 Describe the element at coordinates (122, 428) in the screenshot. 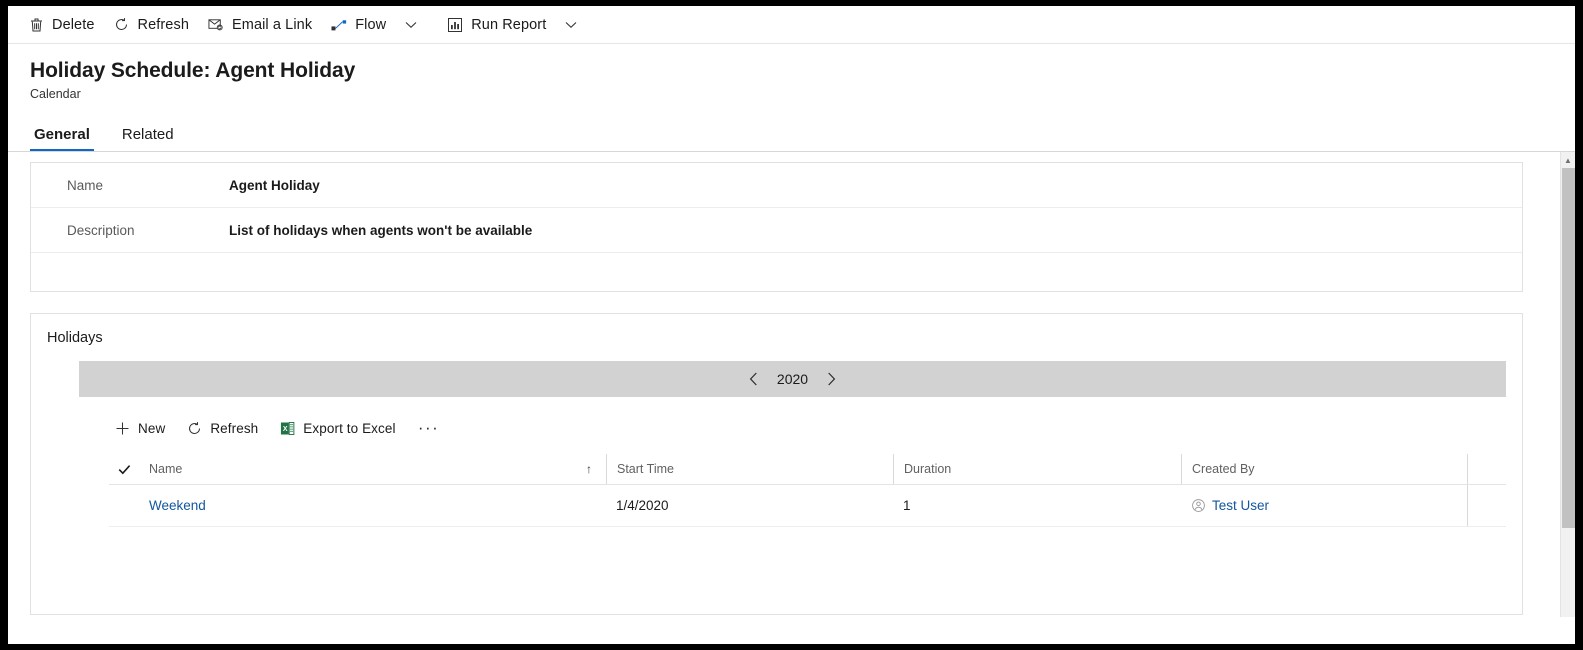

I see `plus-icon` at that location.